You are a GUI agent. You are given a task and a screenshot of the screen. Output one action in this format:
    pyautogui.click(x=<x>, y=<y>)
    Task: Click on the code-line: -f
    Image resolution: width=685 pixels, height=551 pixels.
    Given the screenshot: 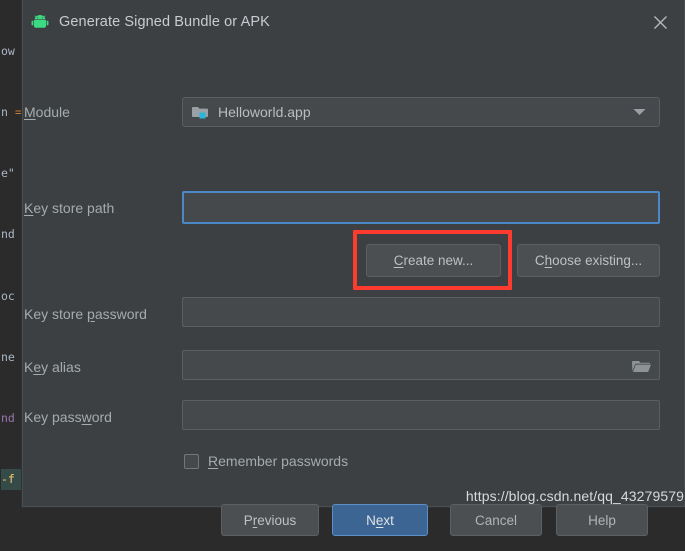 What is the action you would take?
    pyautogui.click(x=11, y=479)
    